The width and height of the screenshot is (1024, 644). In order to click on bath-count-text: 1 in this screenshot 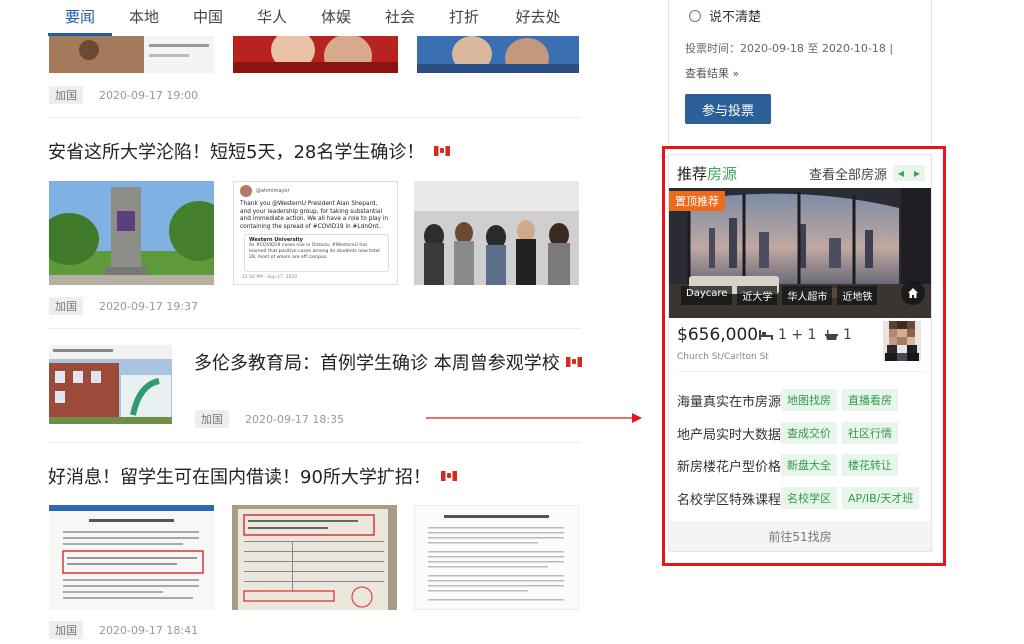, I will do `click(847, 335)`.